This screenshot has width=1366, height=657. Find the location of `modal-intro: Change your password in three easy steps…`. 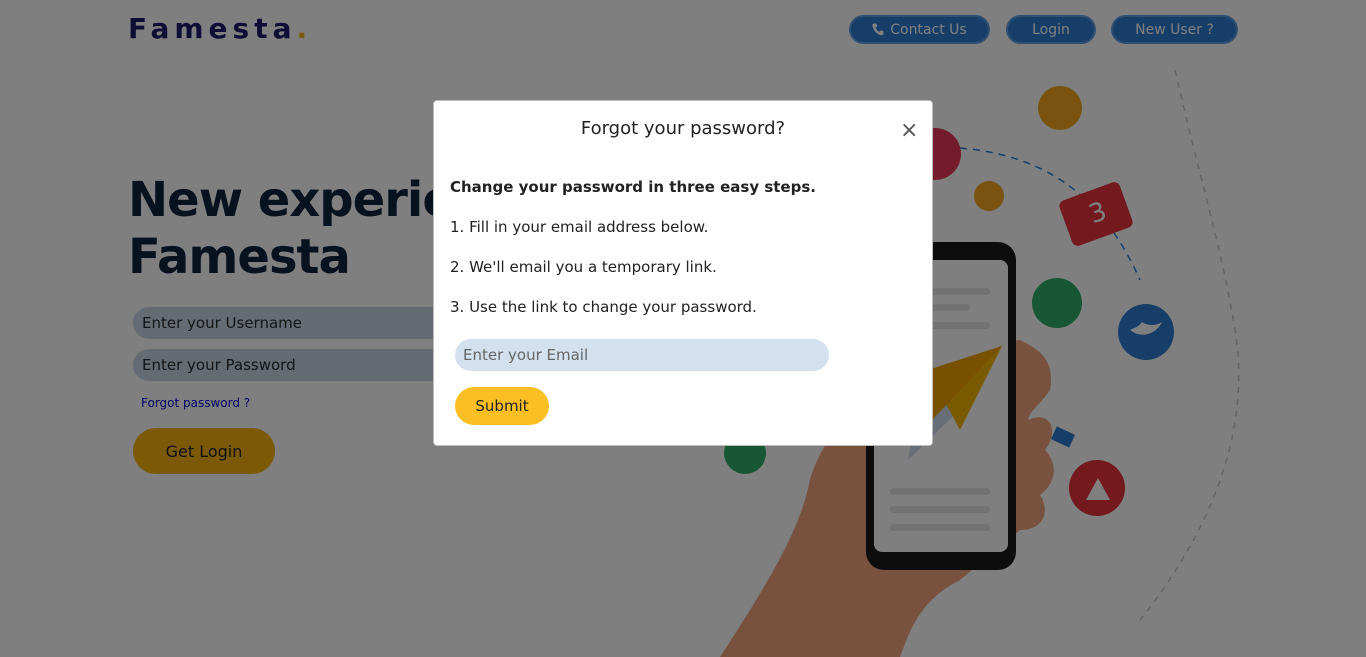

modal-intro: Change your password in three easy steps… is located at coordinates (633, 187).